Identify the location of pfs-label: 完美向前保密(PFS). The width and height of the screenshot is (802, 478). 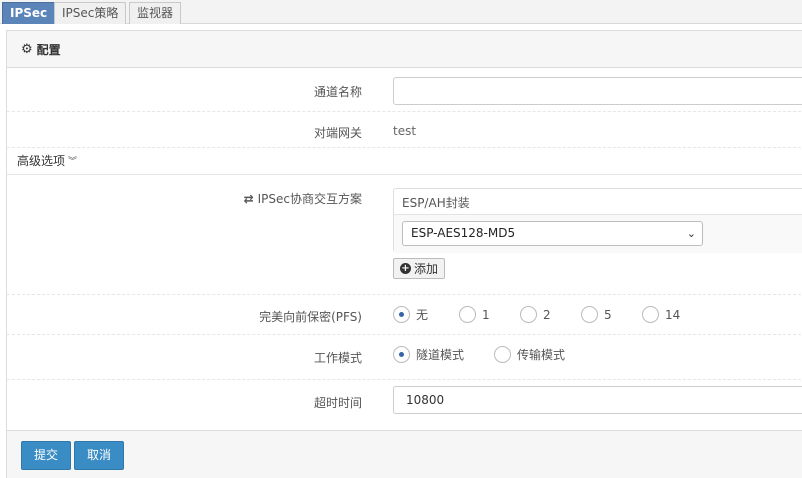
(310, 317).